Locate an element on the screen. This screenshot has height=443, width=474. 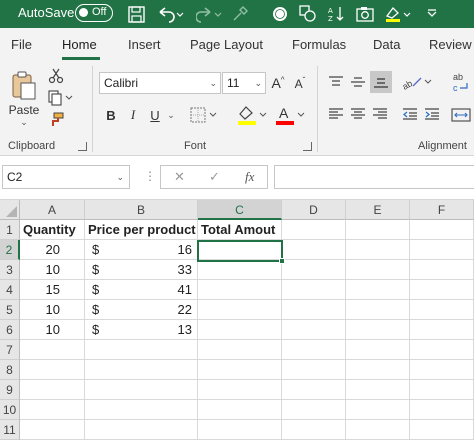
cell-e3 is located at coordinates (378, 270).